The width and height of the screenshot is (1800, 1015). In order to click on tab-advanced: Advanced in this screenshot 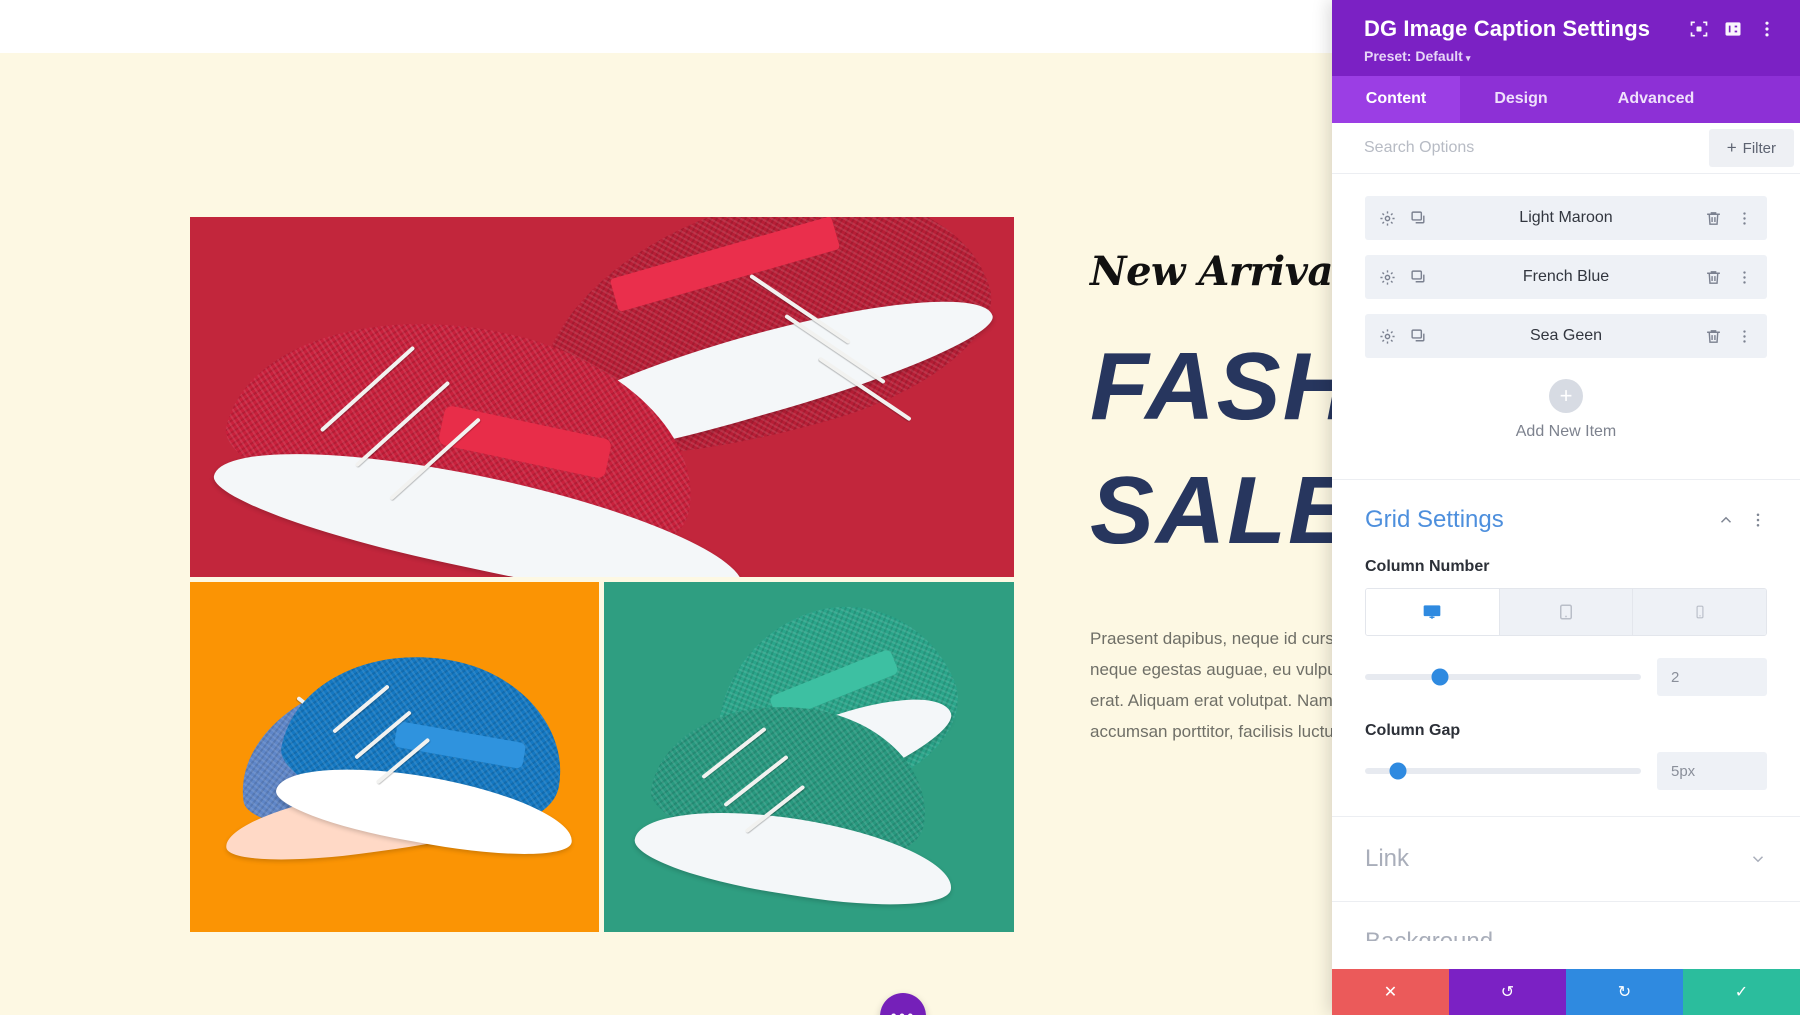, I will do `click(1656, 99)`.